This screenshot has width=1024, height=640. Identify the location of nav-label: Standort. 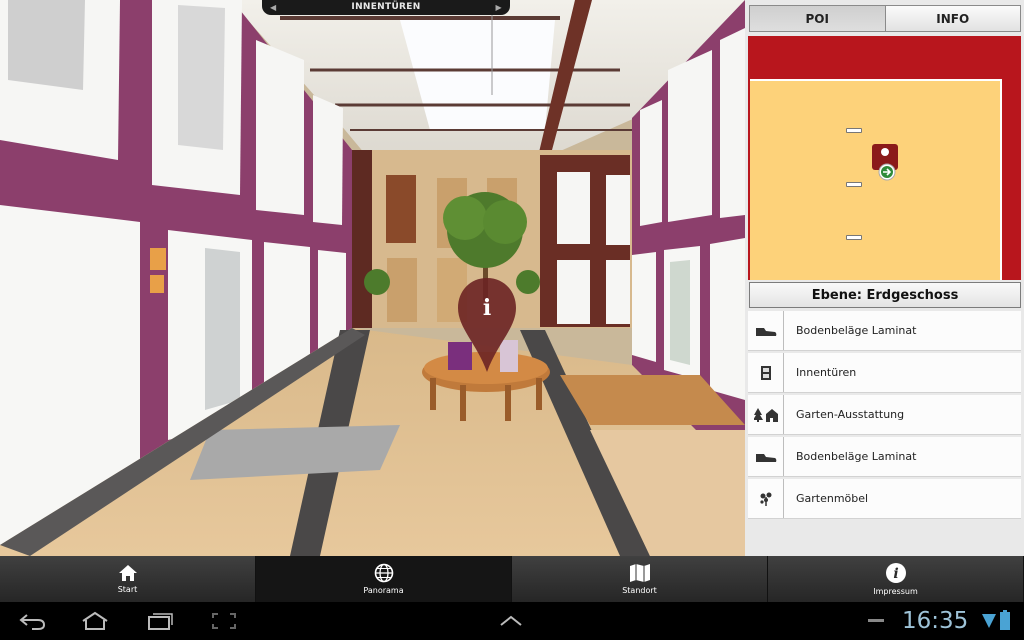
(639, 590).